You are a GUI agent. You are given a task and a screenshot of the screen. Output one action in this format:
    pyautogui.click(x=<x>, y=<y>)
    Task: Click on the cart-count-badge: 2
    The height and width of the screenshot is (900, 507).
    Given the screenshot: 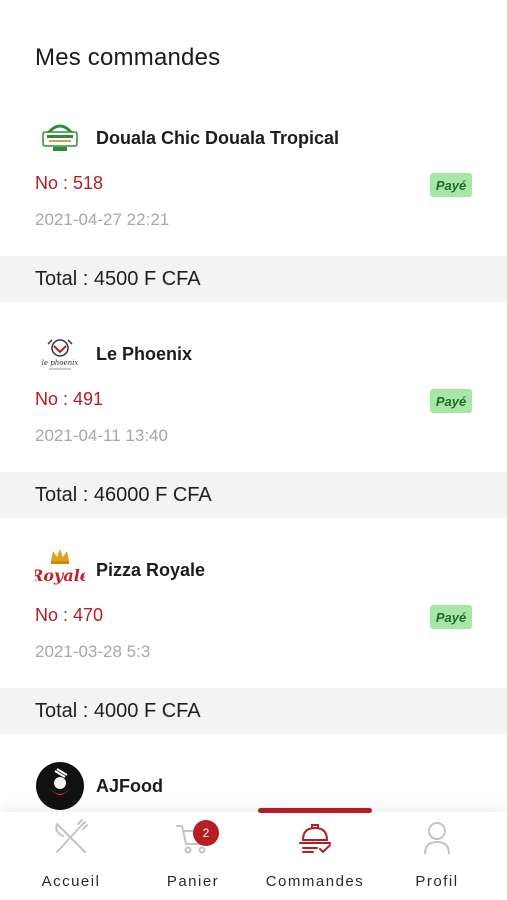 What is the action you would take?
    pyautogui.click(x=206, y=833)
    